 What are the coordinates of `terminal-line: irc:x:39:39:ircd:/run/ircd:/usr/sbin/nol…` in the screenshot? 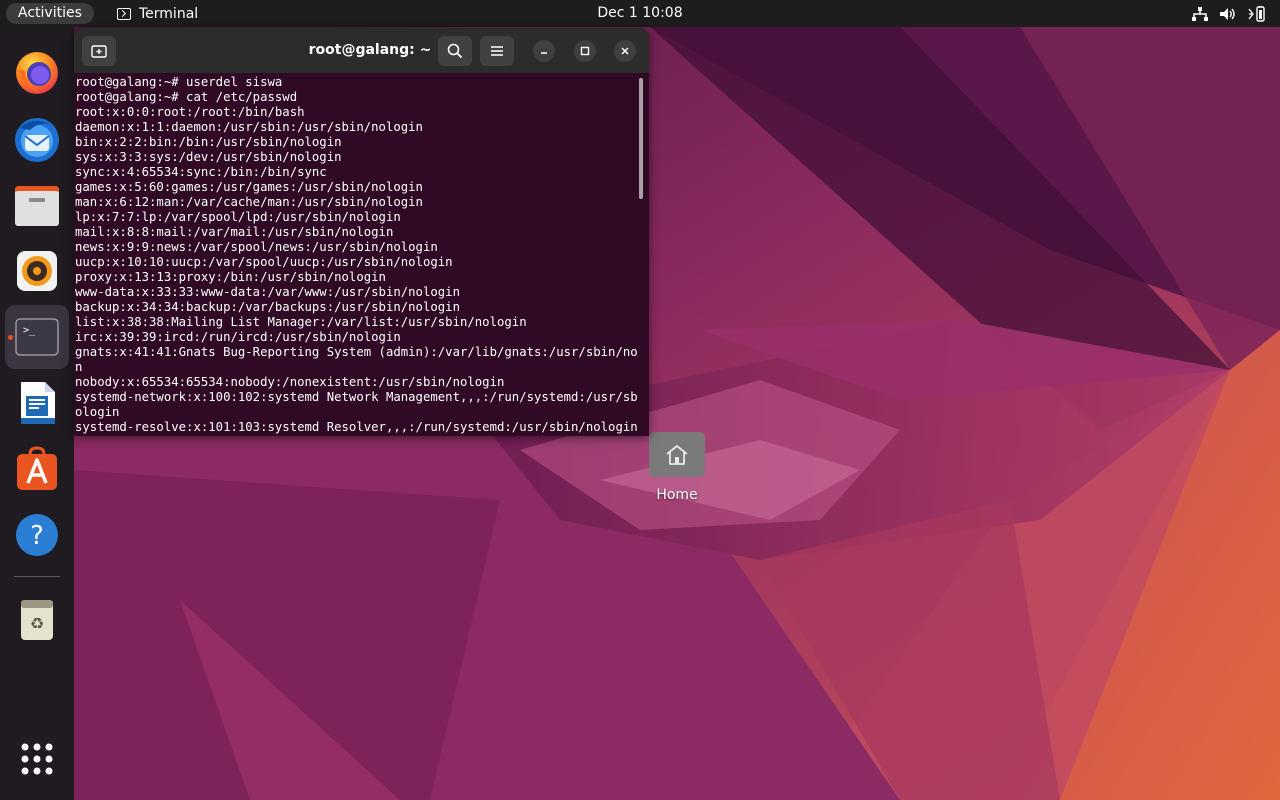 It's located at (238, 337).